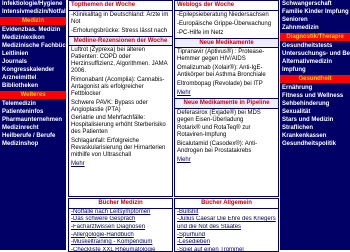  I want to click on left-nav-item: Evidenzbas. Medizin, so click(33, 30).